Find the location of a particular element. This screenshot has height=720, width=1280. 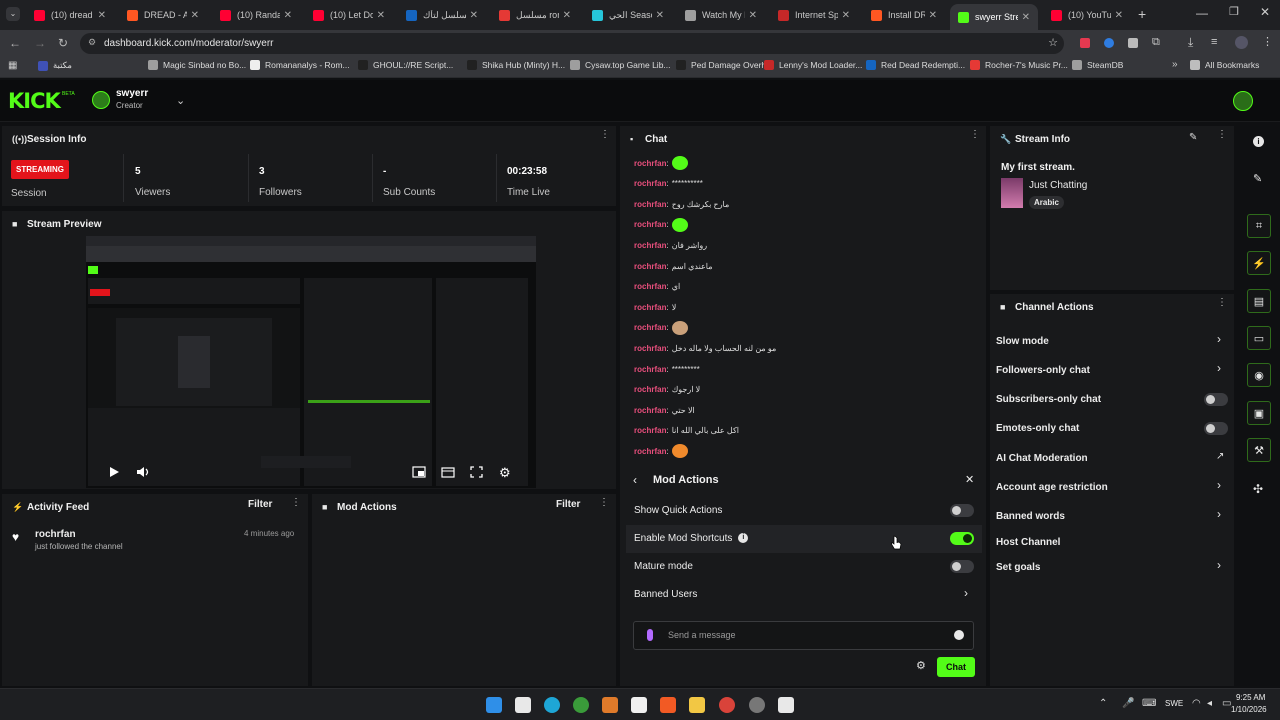

mod-actions-menu-icon: ⋮ is located at coordinates (604, 503).